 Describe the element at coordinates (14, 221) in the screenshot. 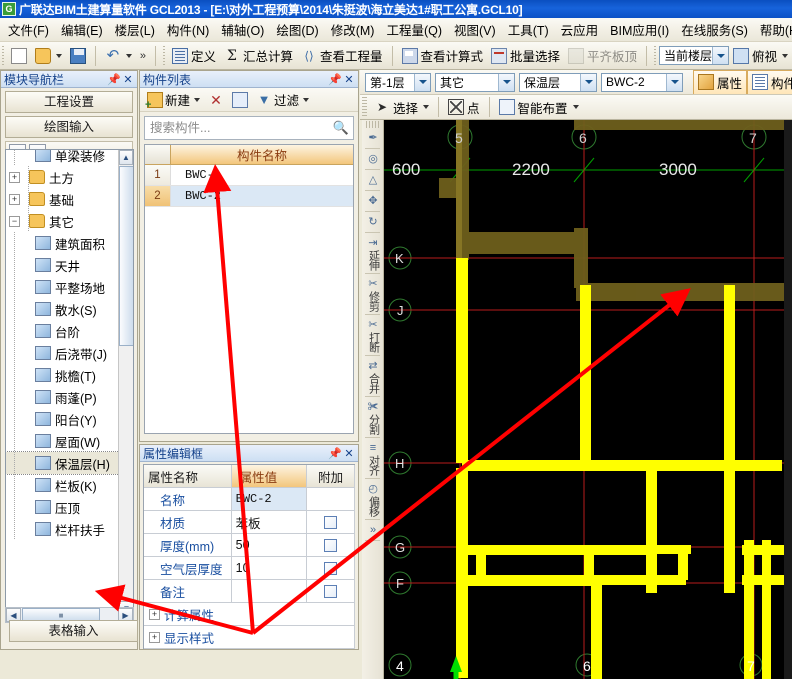

I see `tree-toggle-icon: −` at that location.